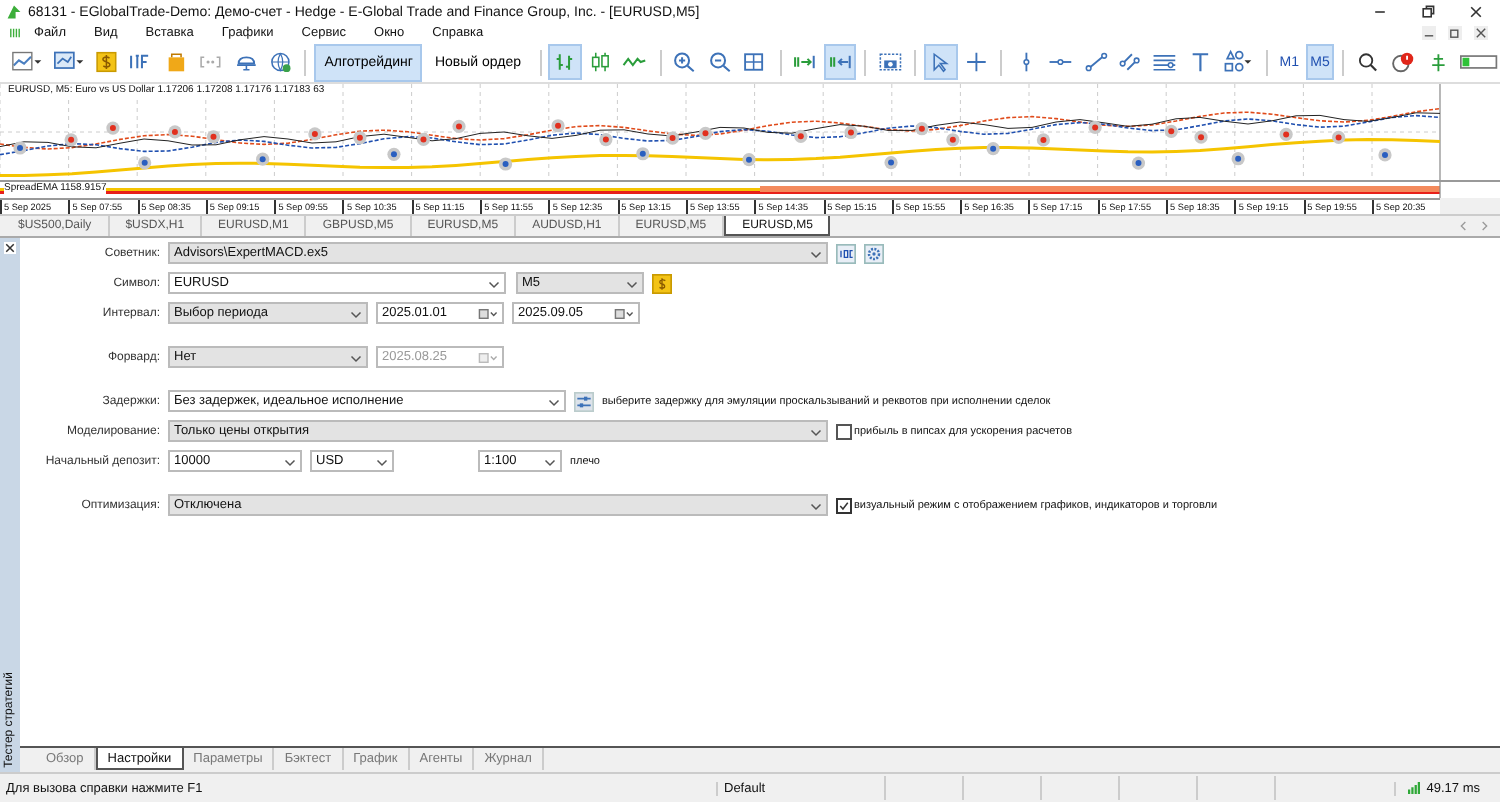  What do you see at coordinates (15, 33) in the screenshot?
I see `document-icon` at bounding box center [15, 33].